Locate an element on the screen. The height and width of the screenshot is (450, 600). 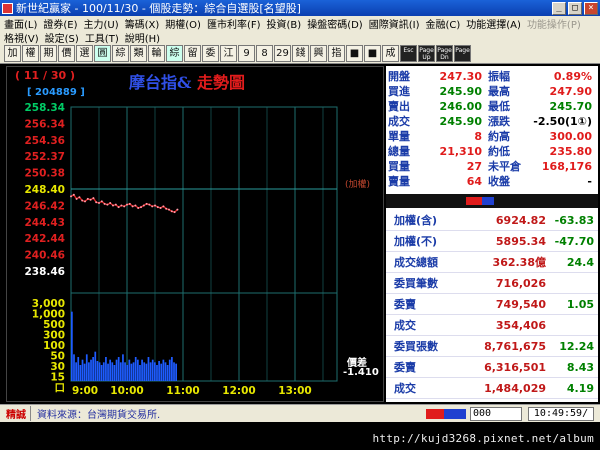
quote-row: 開盤 247.30 振幅 0.89% is located at coordinates (492, 76).